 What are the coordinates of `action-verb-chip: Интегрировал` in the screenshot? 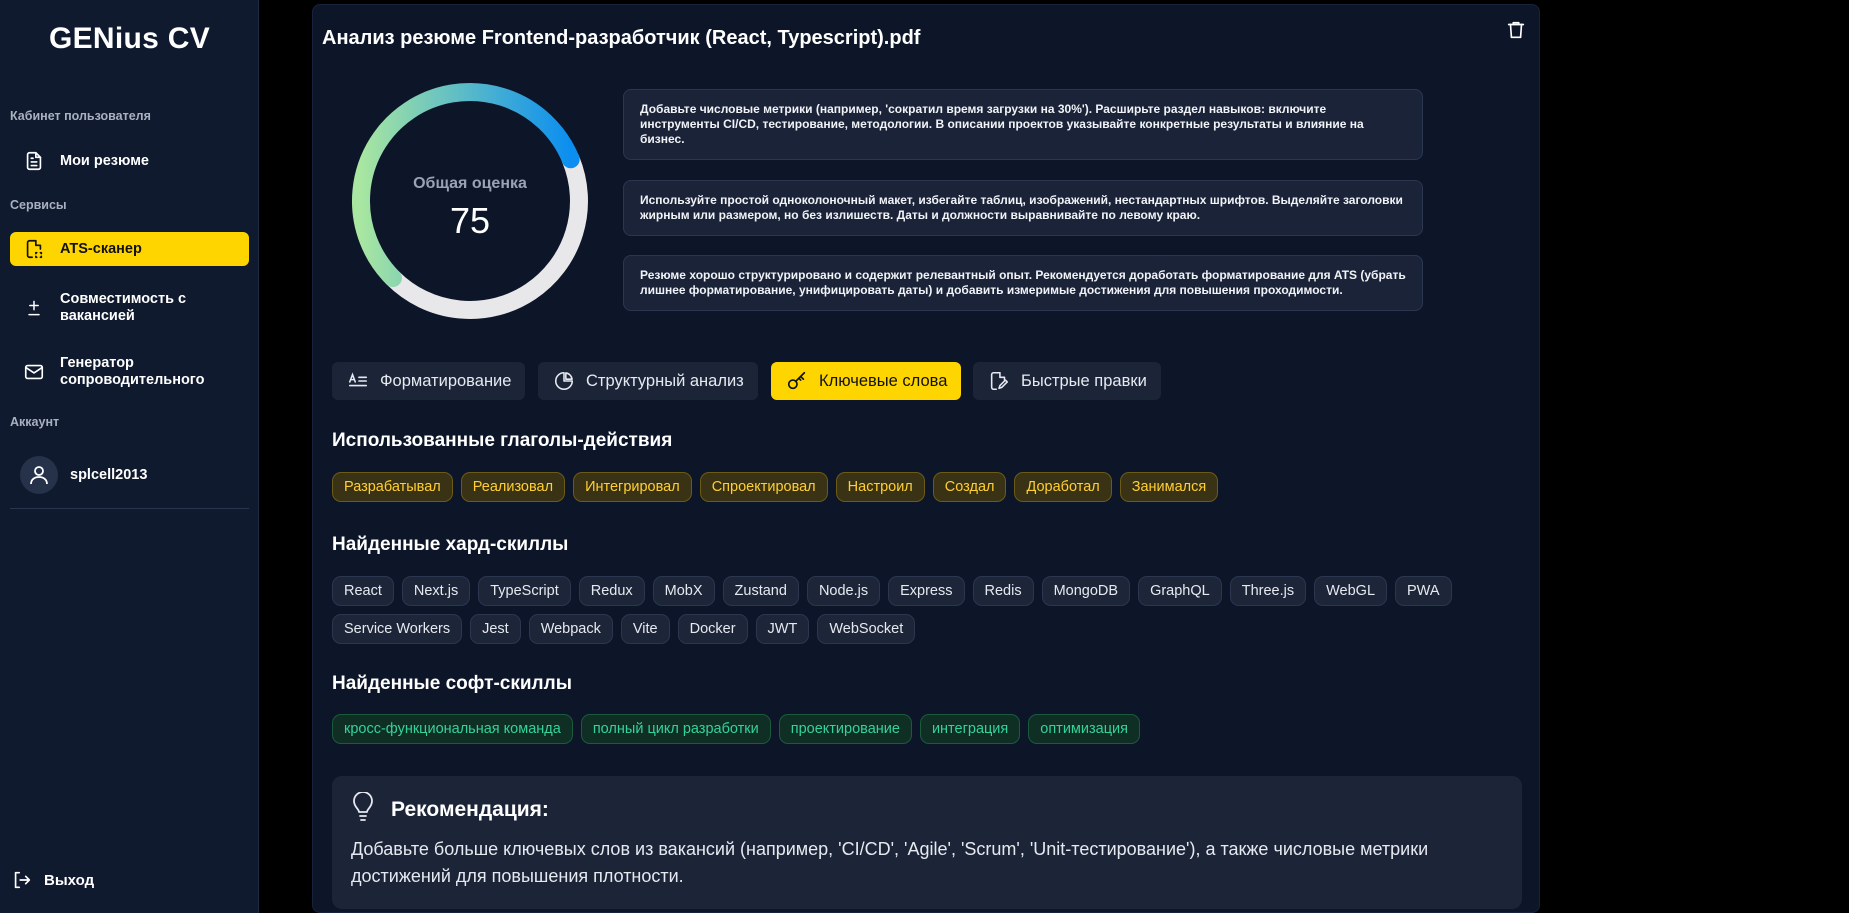 It's located at (632, 487).